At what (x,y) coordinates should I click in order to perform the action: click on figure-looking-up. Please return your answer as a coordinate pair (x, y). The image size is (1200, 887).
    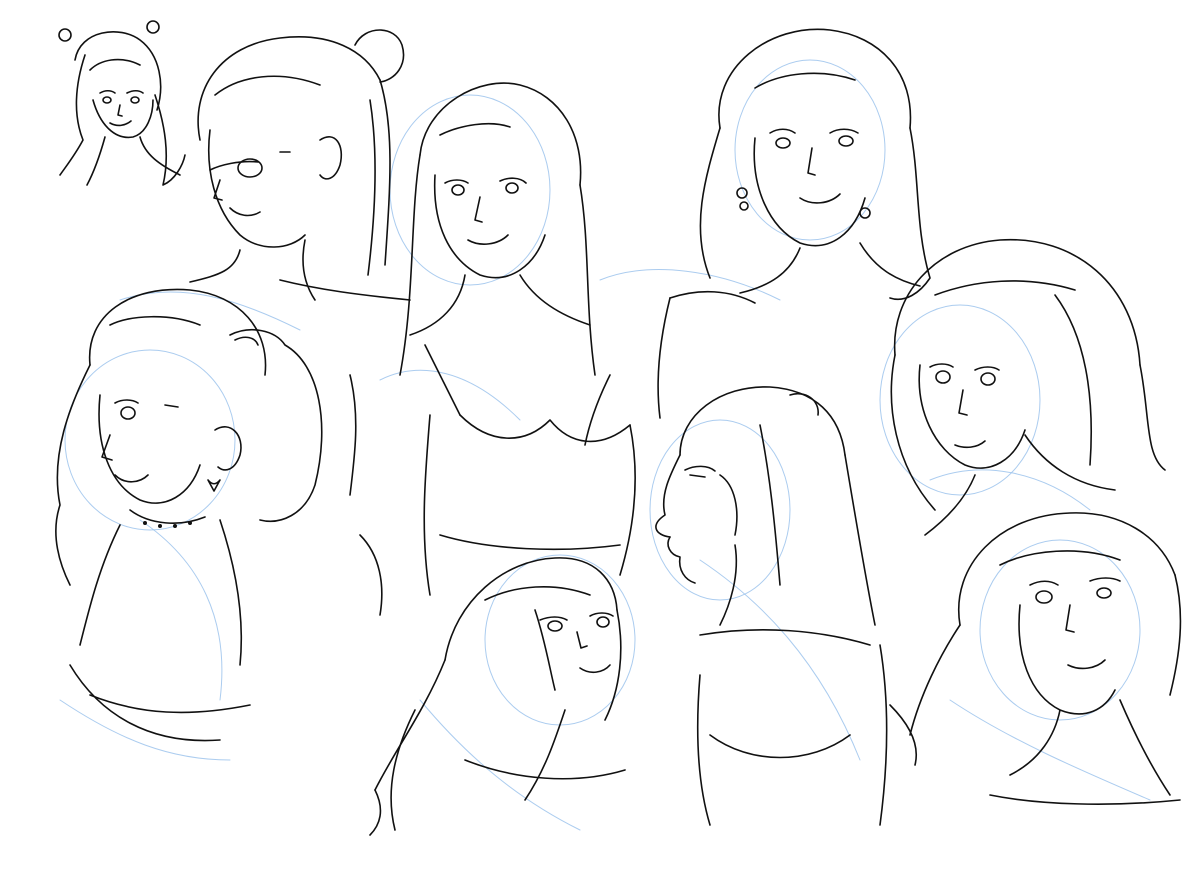
    Looking at the image, I should click on (497, 696).